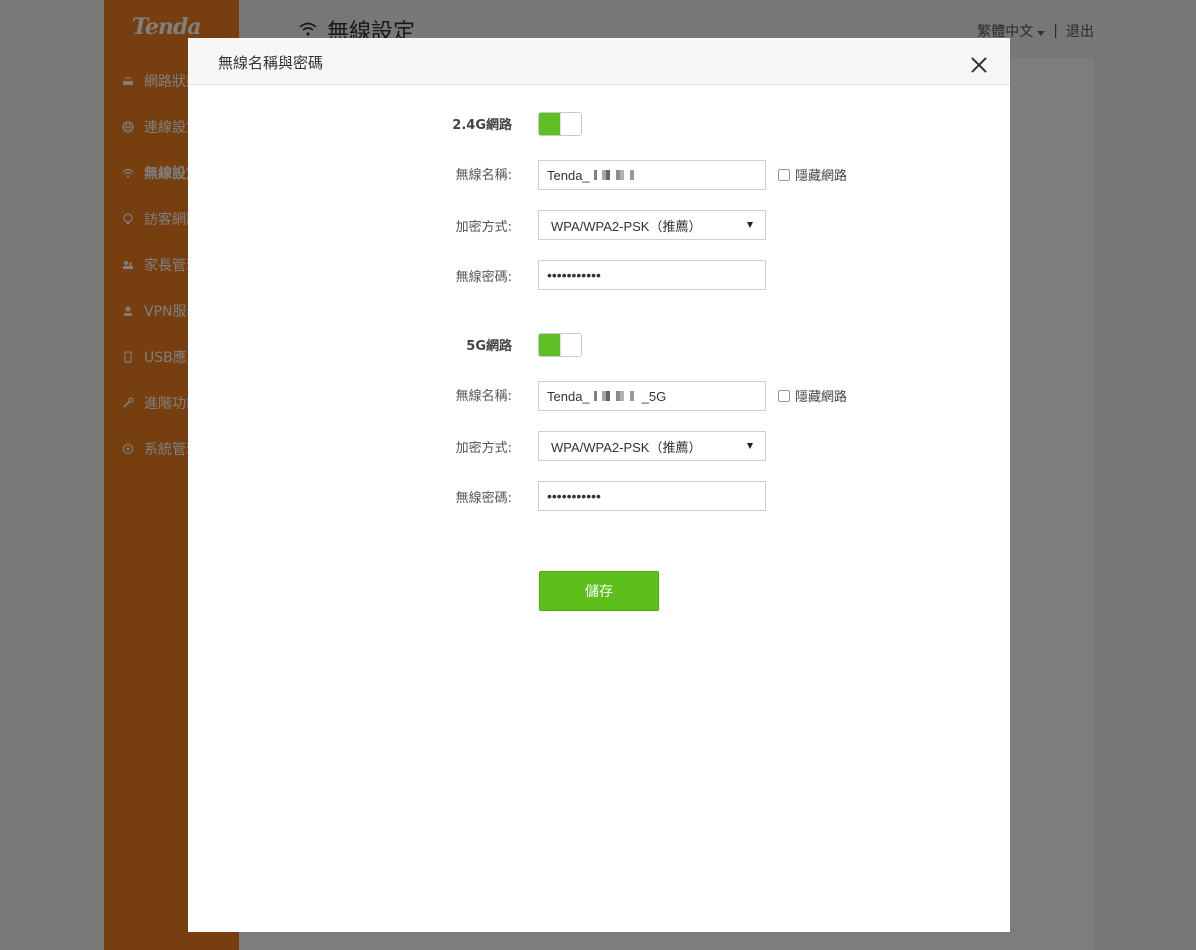 This screenshot has width=1196, height=950. What do you see at coordinates (812, 395) in the screenshot?
I see `band5-hide-network: 隱藏網路` at bounding box center [812, 395].